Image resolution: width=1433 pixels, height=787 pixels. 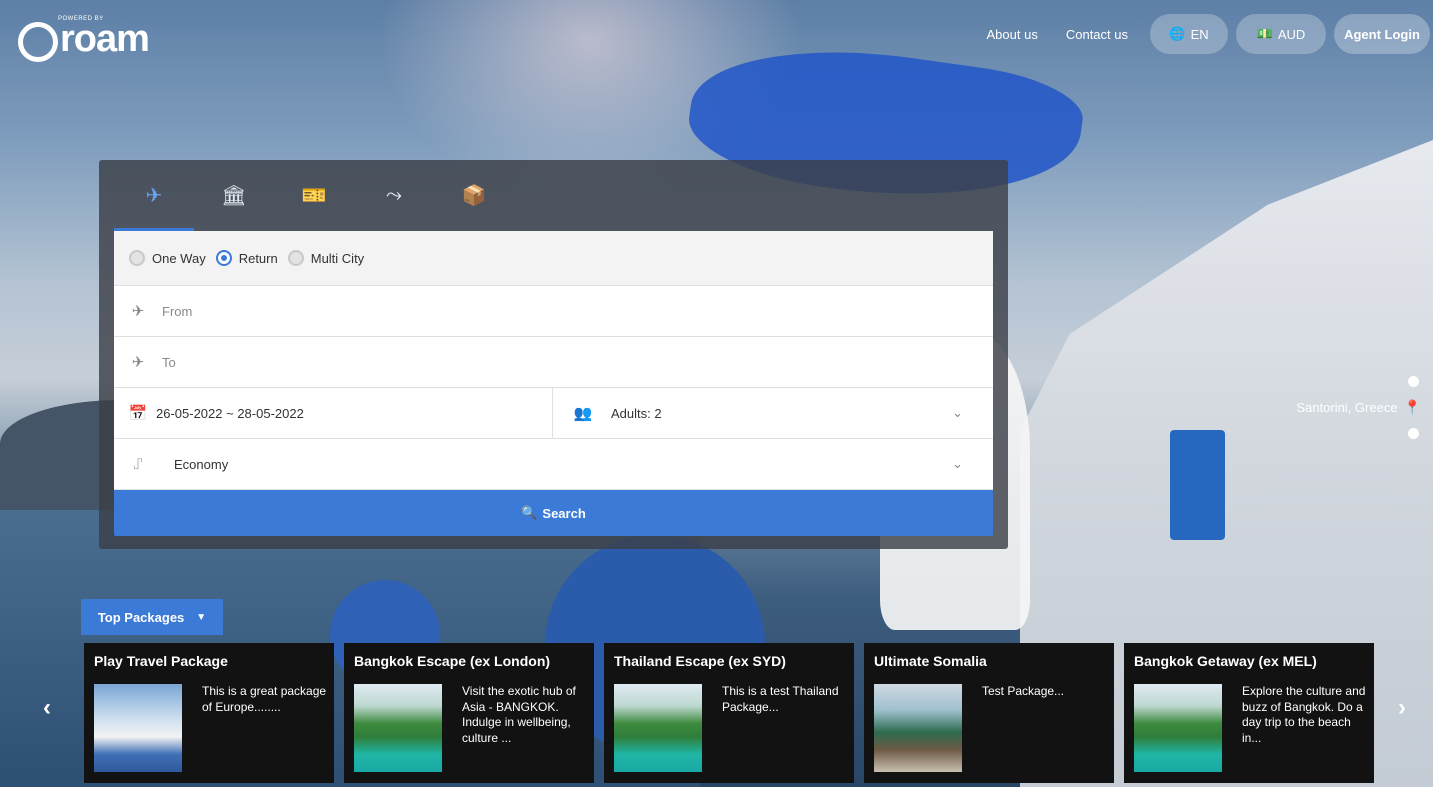 What do you see at coordinates (1225, 661) in the screenshot?
I see `package-title: Bangkok Getaway (ex MEL)` at bounding box center [1225, 661].